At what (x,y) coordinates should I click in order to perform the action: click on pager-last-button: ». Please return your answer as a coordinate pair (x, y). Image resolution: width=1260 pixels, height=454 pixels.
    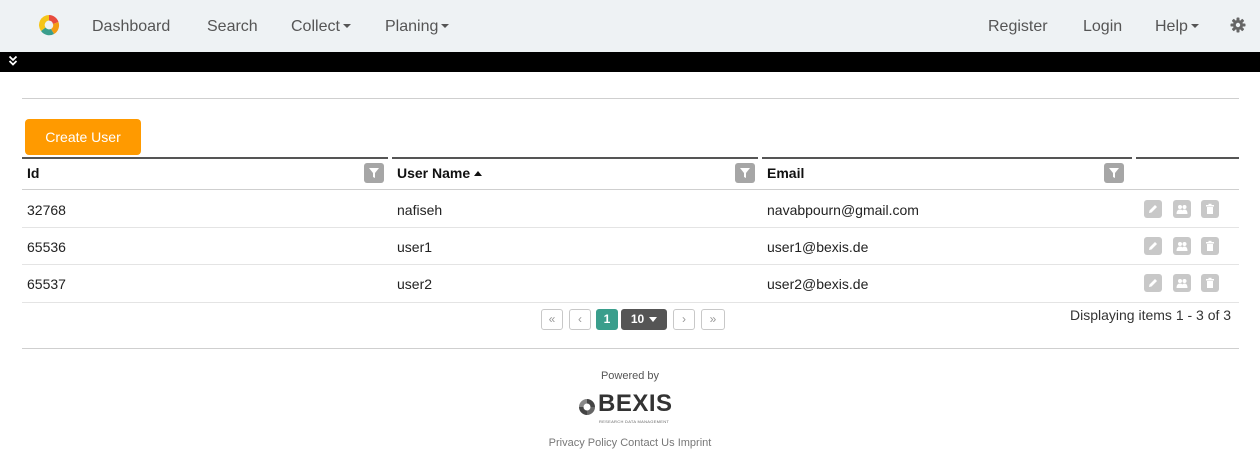
    Looking at the image, I should click on (713, 319).